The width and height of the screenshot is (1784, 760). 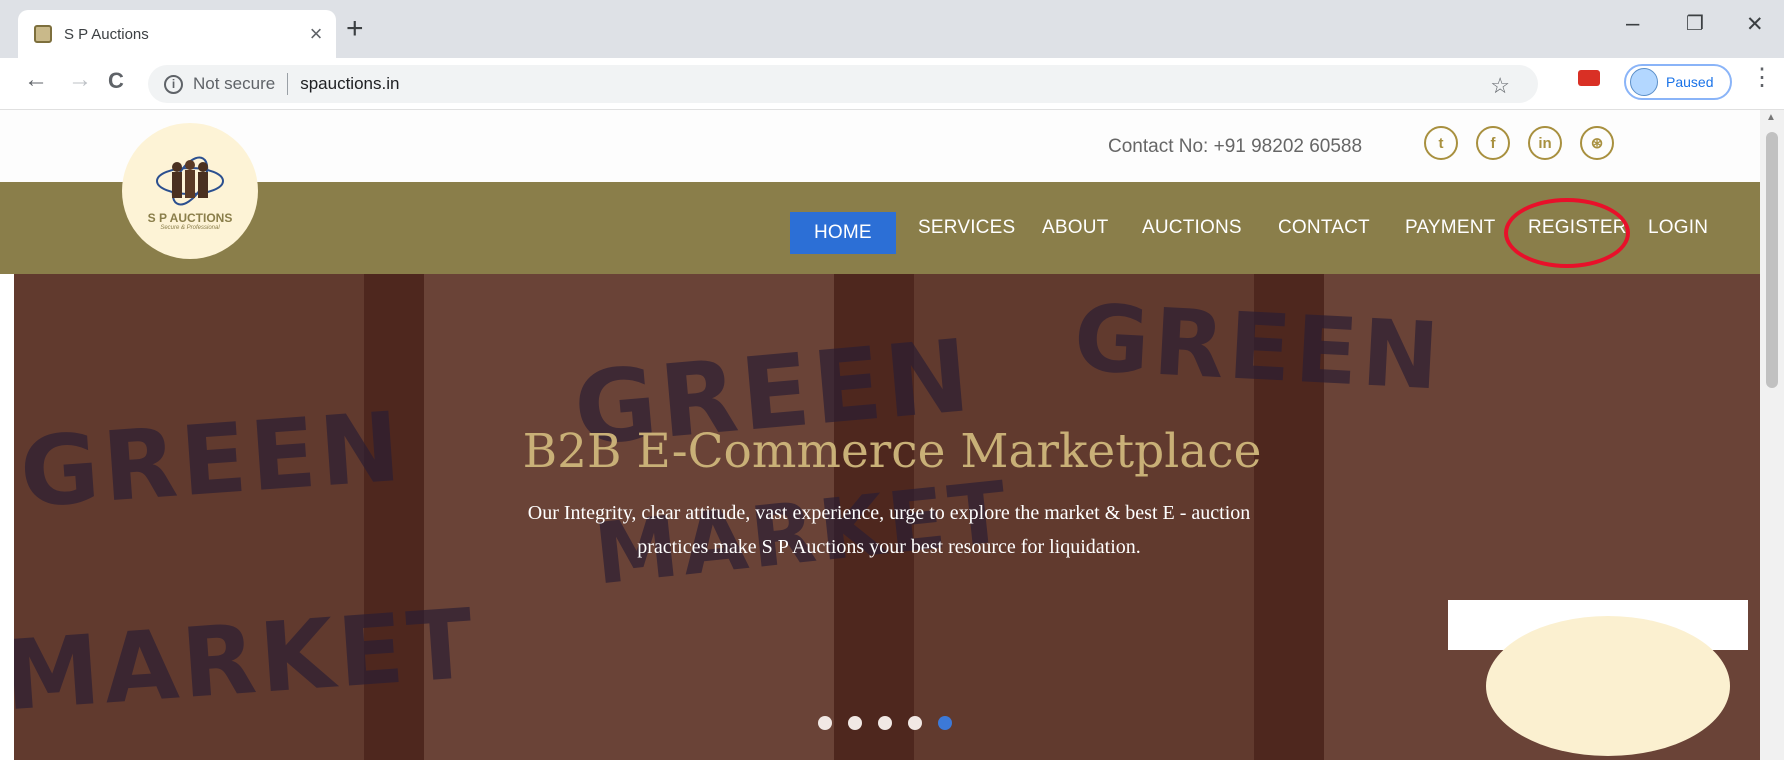 I want to click on nav-home: HOME, so click(x=843, y=233).